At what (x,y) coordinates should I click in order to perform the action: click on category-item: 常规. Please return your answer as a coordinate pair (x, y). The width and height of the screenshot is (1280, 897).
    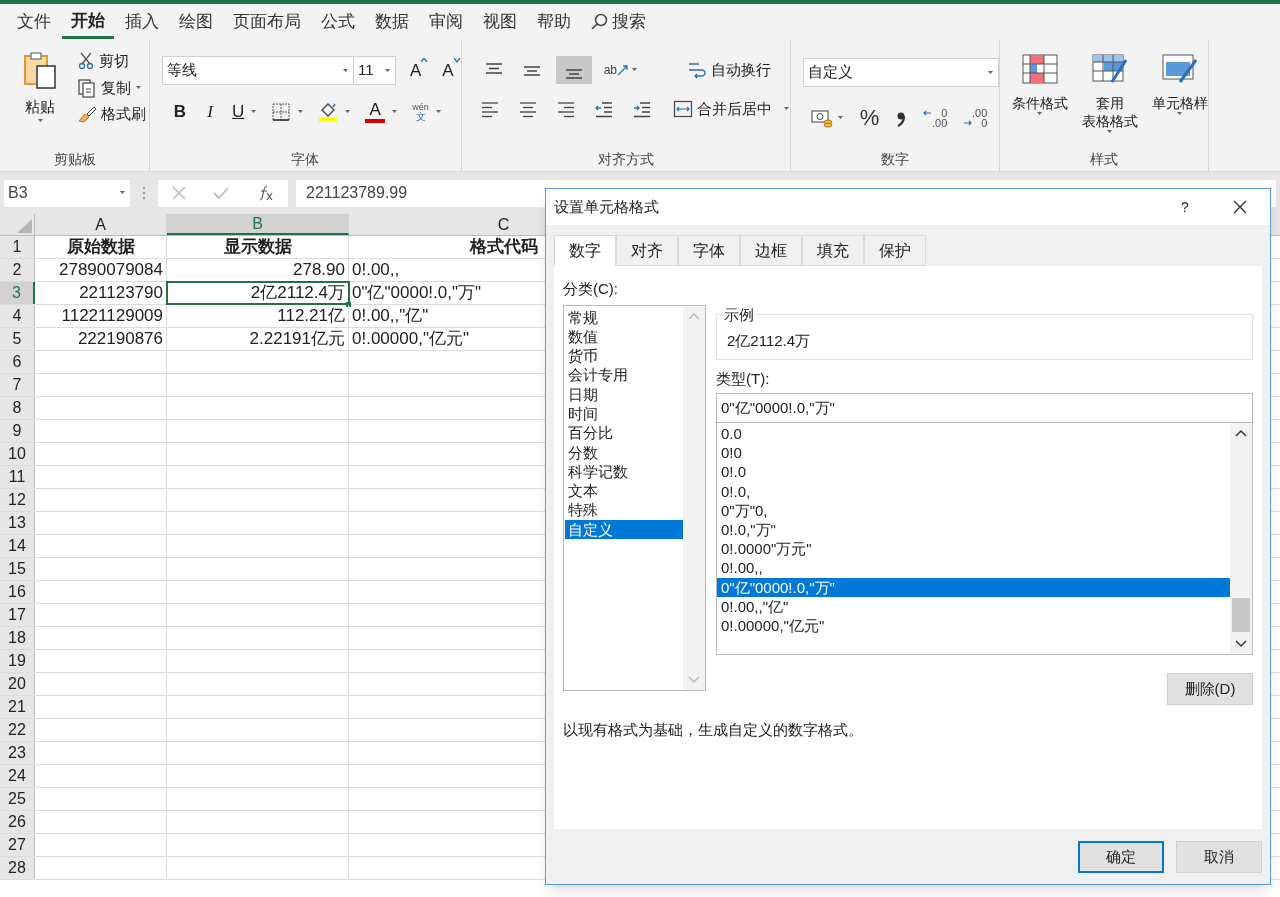
    Looking at the image, I should click on (624, 317).